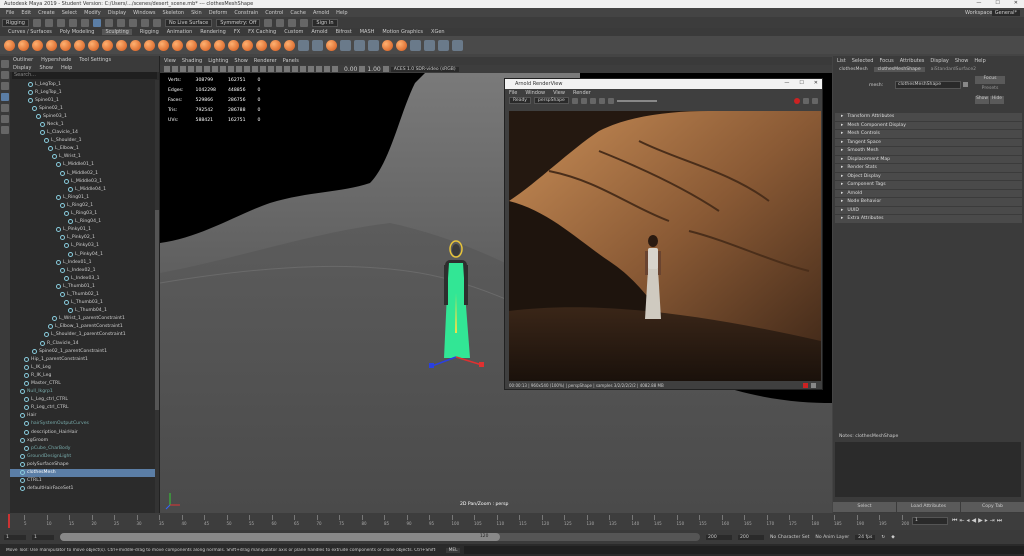  Describe the element at coordinates (893, 537) in the screenshot. I see `auto-key-icon: ◆` at that location.